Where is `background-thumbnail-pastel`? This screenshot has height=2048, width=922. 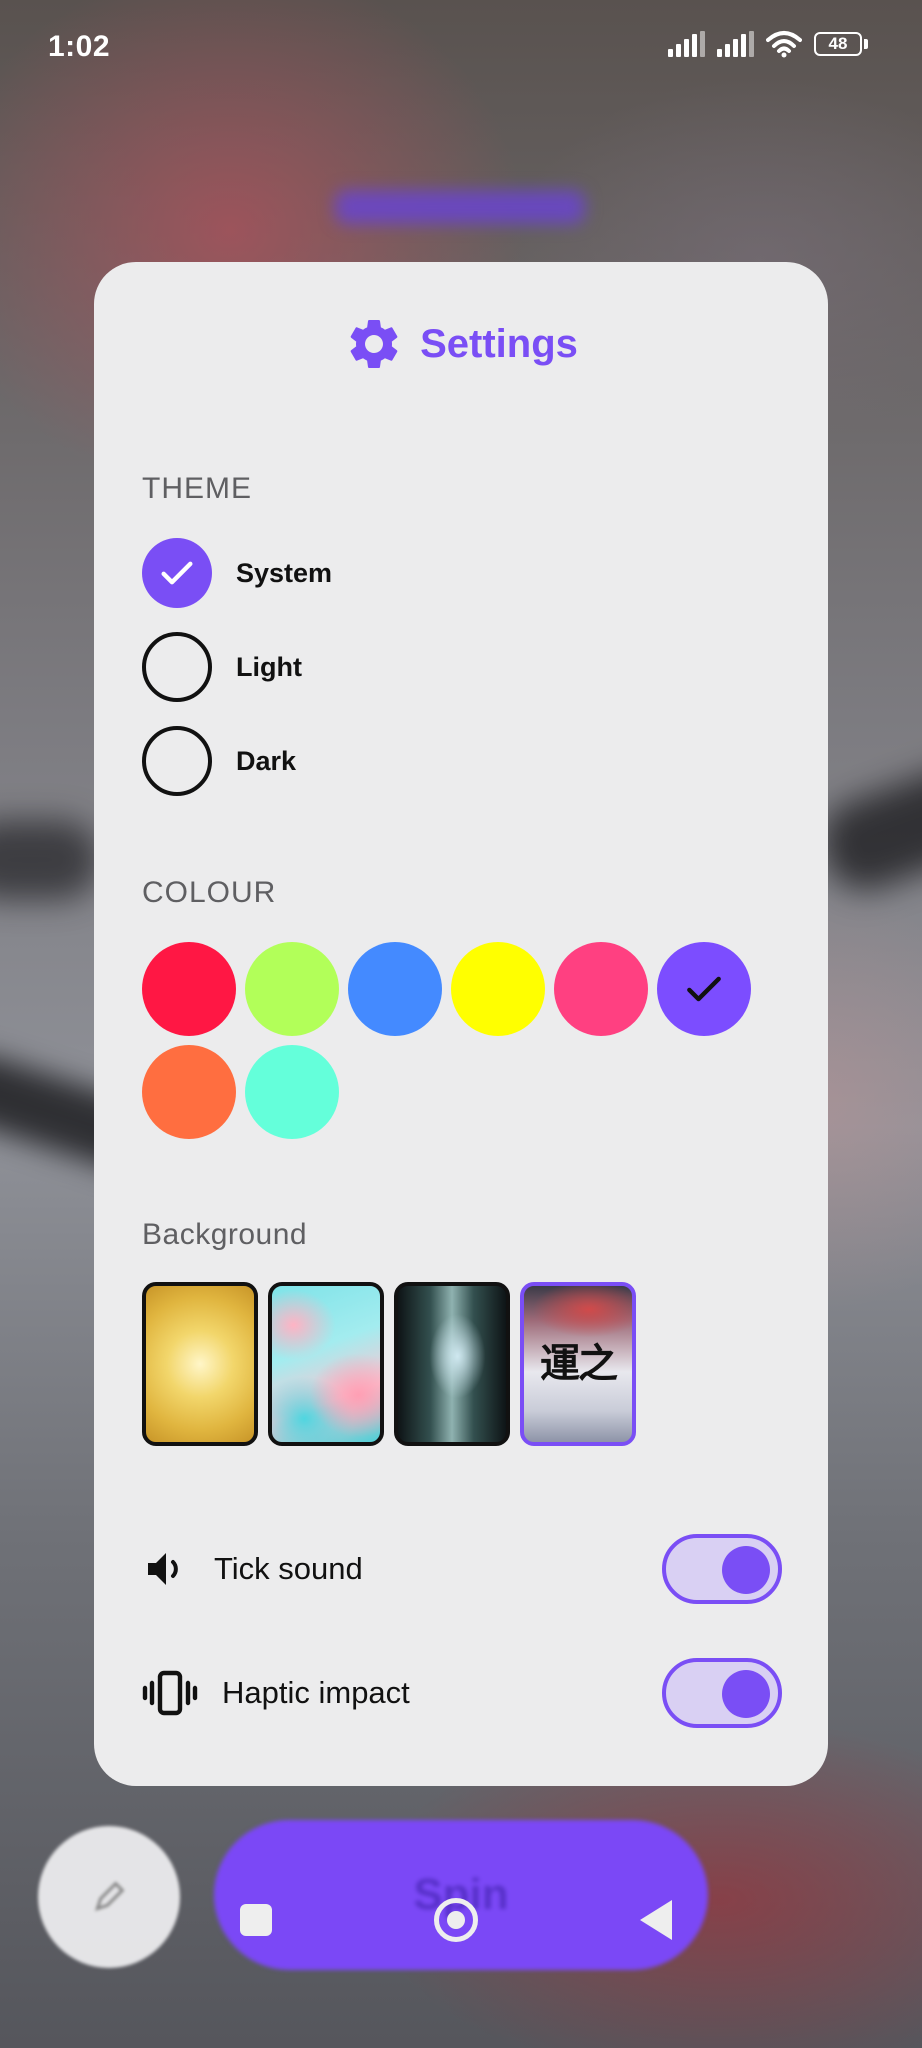 background-thumbnail-pastel is located at coordinates (326, 1364).